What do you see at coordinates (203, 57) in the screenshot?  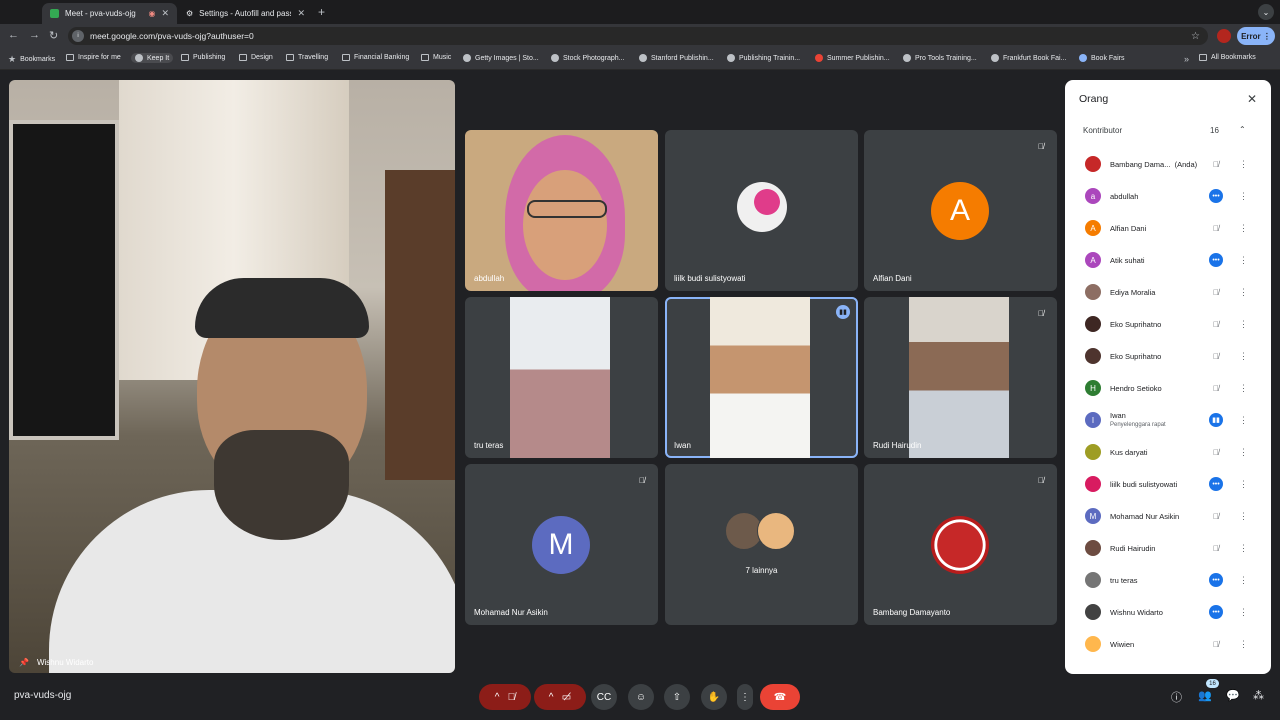 I see `bookmark-item: Publishing` at bounding box center [203, 57].